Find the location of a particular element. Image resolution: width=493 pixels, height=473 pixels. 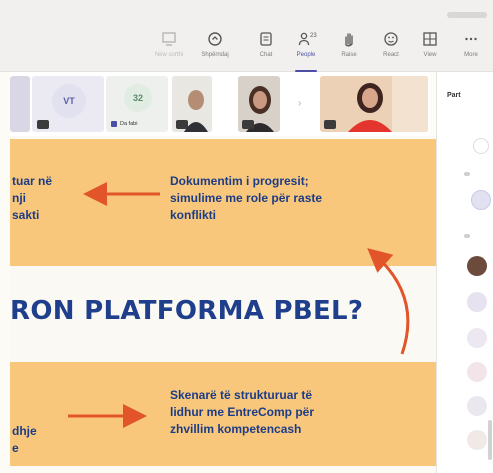

status-indicator is located at coordinates (114, 124).